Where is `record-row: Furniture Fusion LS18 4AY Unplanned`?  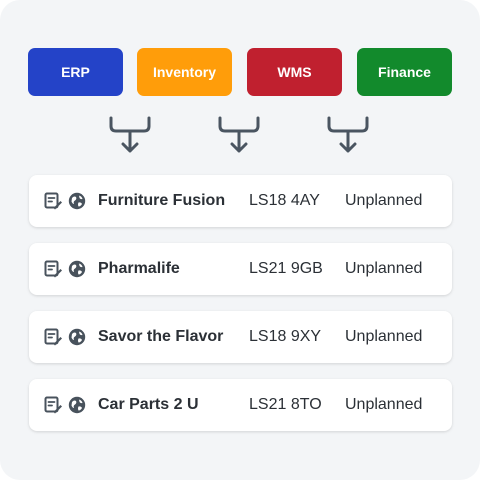 record-row: Furniture Fusion LS18 4AY Unplanned is located at coordinates (240, 201).